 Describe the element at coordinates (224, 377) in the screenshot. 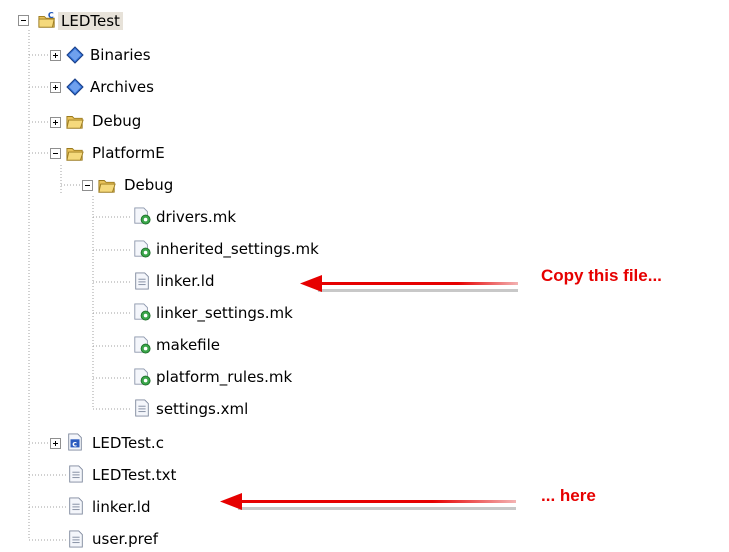

I see `tree-item-platform-rules-mk: platform_rules.mk` at that location.